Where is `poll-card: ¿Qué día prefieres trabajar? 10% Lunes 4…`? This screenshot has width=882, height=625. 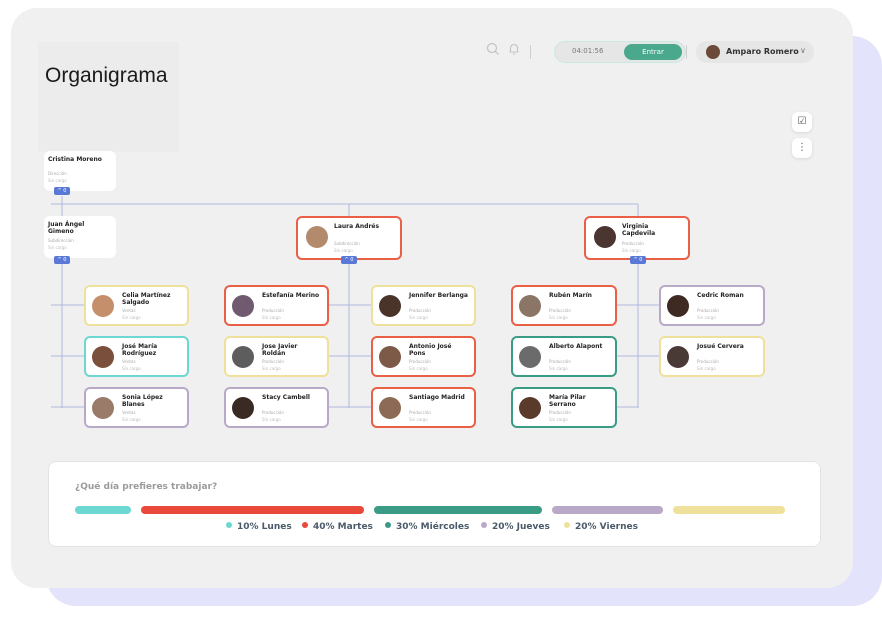
poll-card: ¿Qué día prefieres trabajar? 10% Lunes 4… is located at coordinates (434, 504).